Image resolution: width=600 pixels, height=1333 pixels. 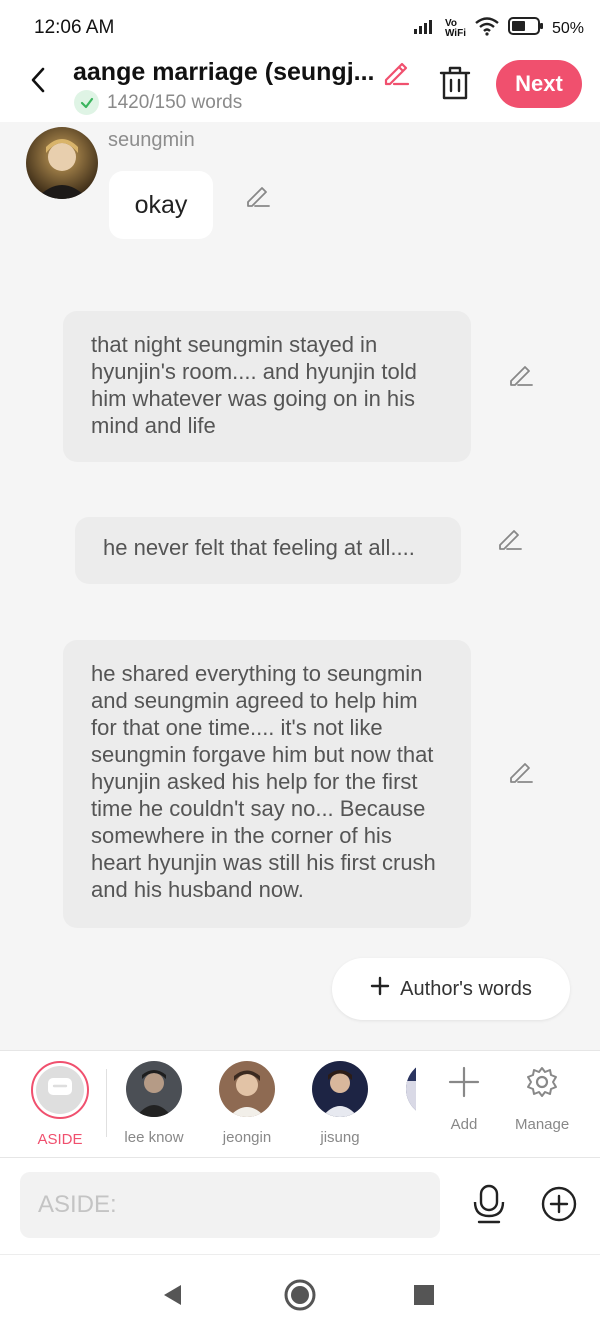 I want to click on character-bar: ASIDE lee know jeongin jisung Add Manage, so click(x=300, y=1104).